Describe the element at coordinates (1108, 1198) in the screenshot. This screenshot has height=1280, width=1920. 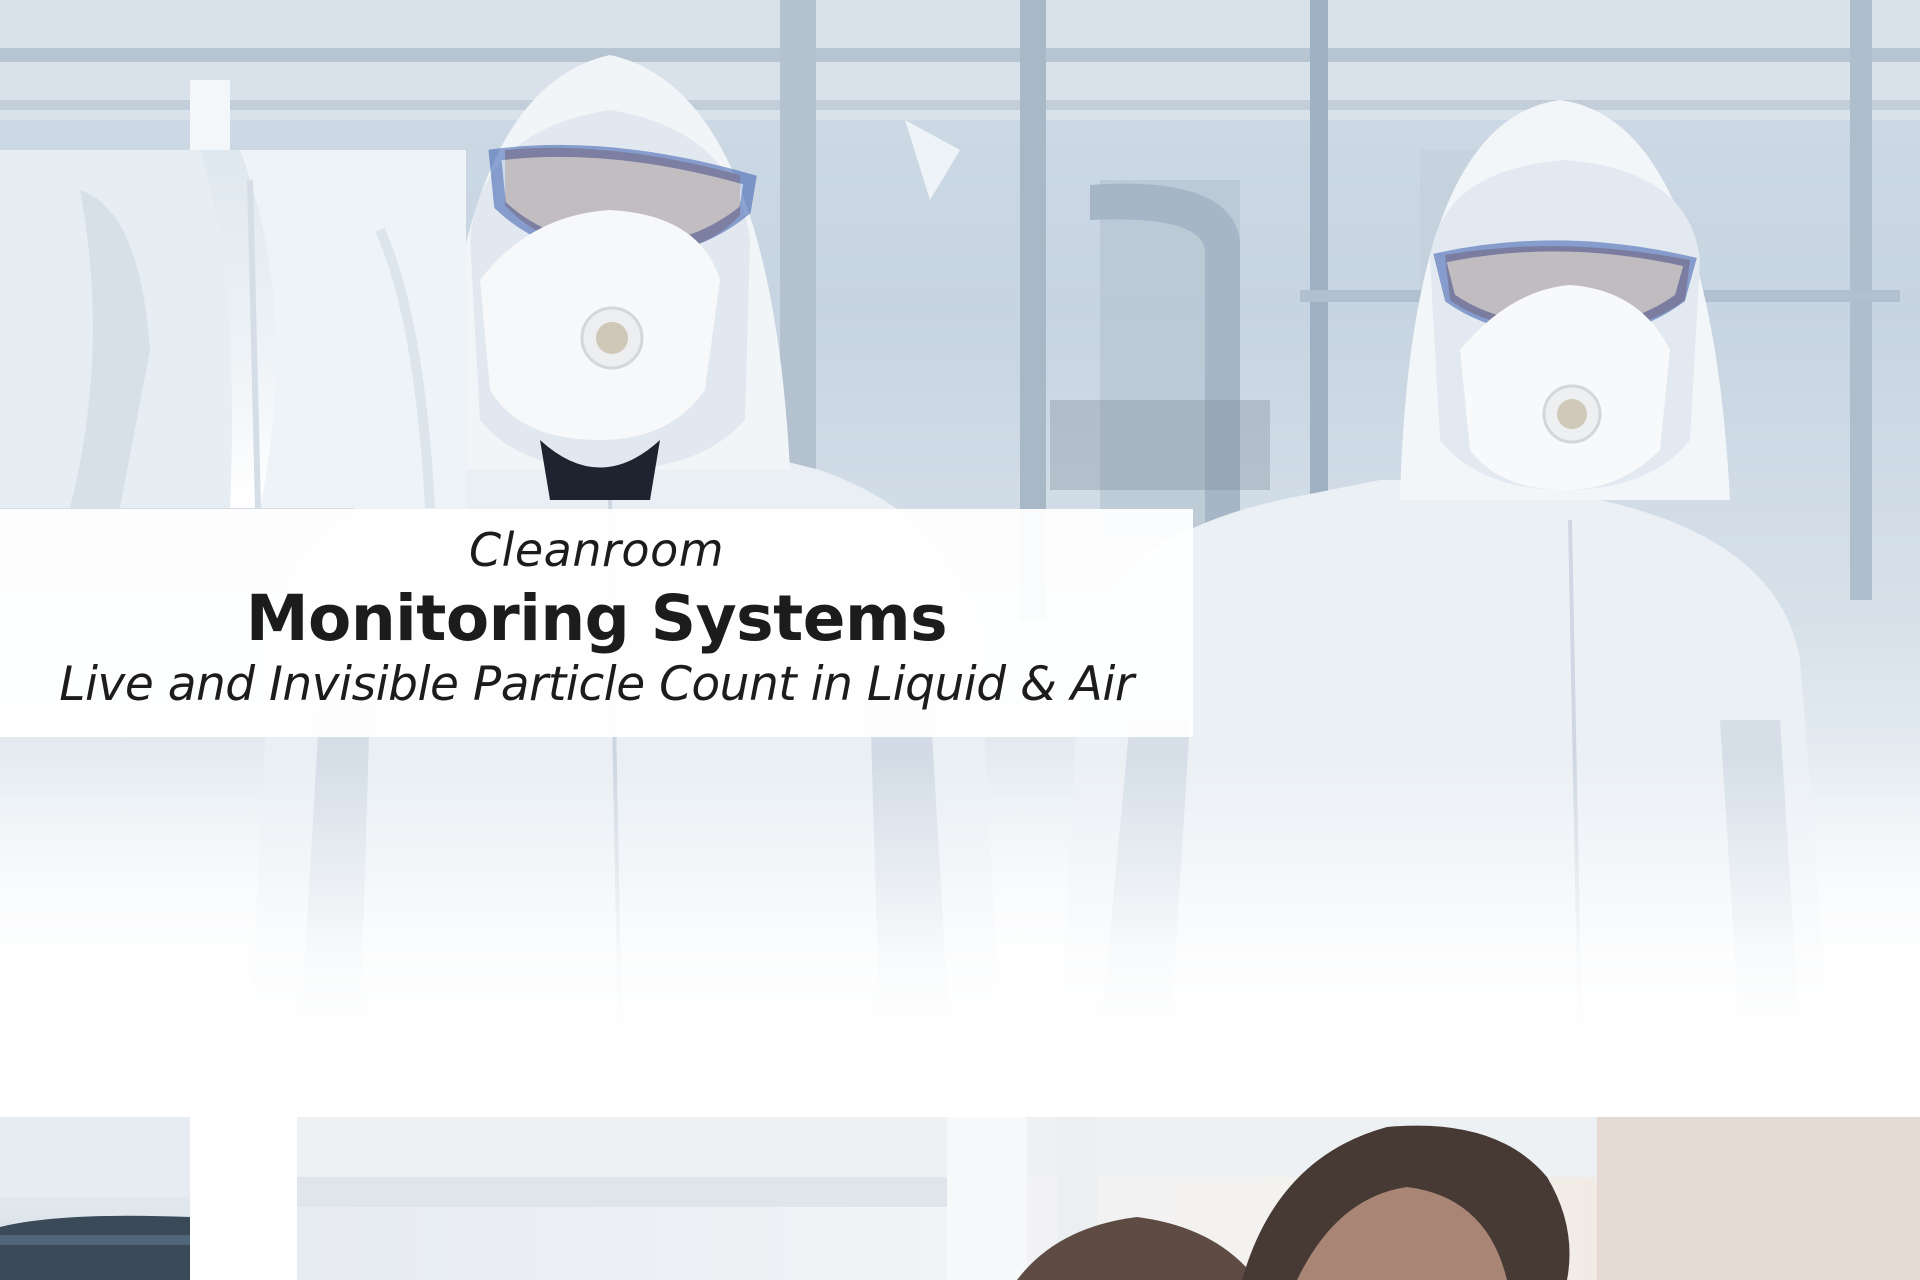
I see `bottom-right-photo-tile` at that location.